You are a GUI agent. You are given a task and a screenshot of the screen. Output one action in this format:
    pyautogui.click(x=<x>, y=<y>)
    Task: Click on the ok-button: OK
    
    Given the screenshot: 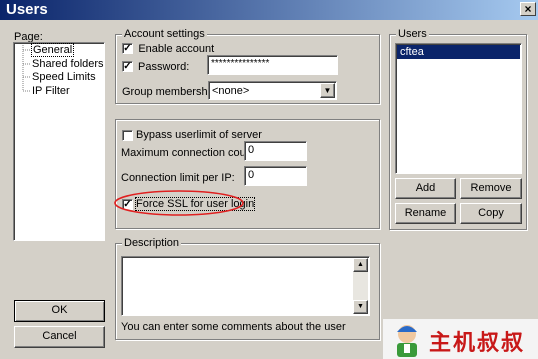 What is the action you would take?
    pyautogui.click(x=59, y=311)
    